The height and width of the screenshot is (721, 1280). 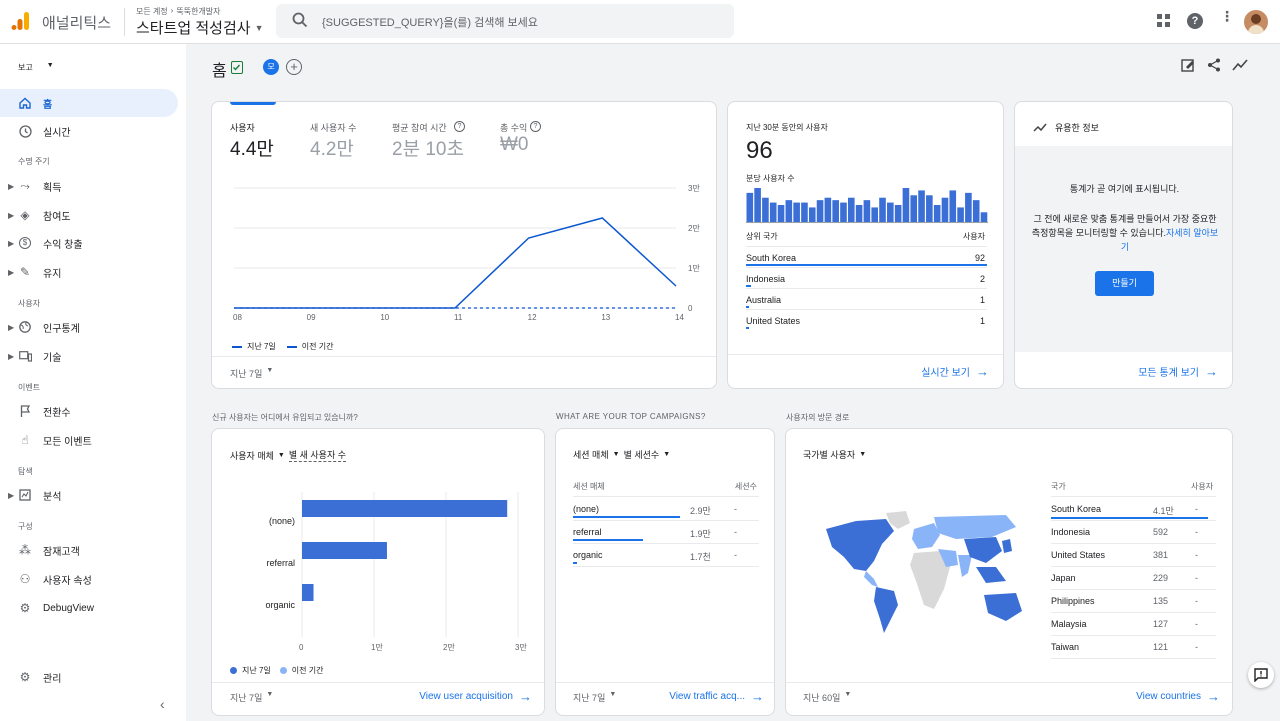 I want to click on geo-dimension-selector: 국가별 사용자 ▼, so click(x=834, y=454).